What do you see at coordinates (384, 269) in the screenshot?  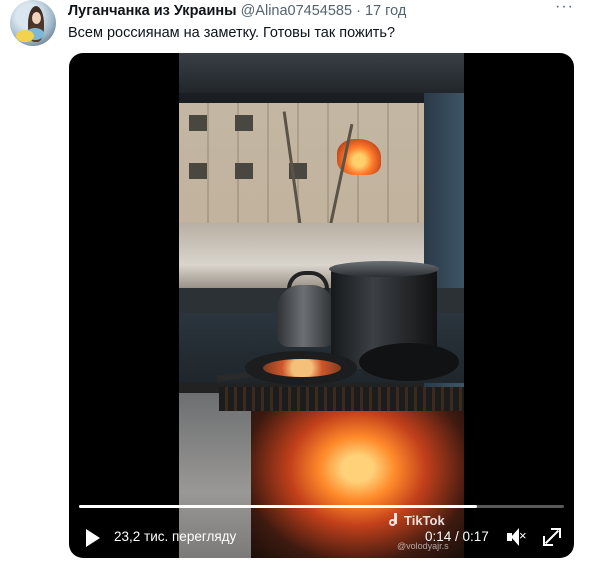 I see `pot-lid` at bounding box center [384, 269].